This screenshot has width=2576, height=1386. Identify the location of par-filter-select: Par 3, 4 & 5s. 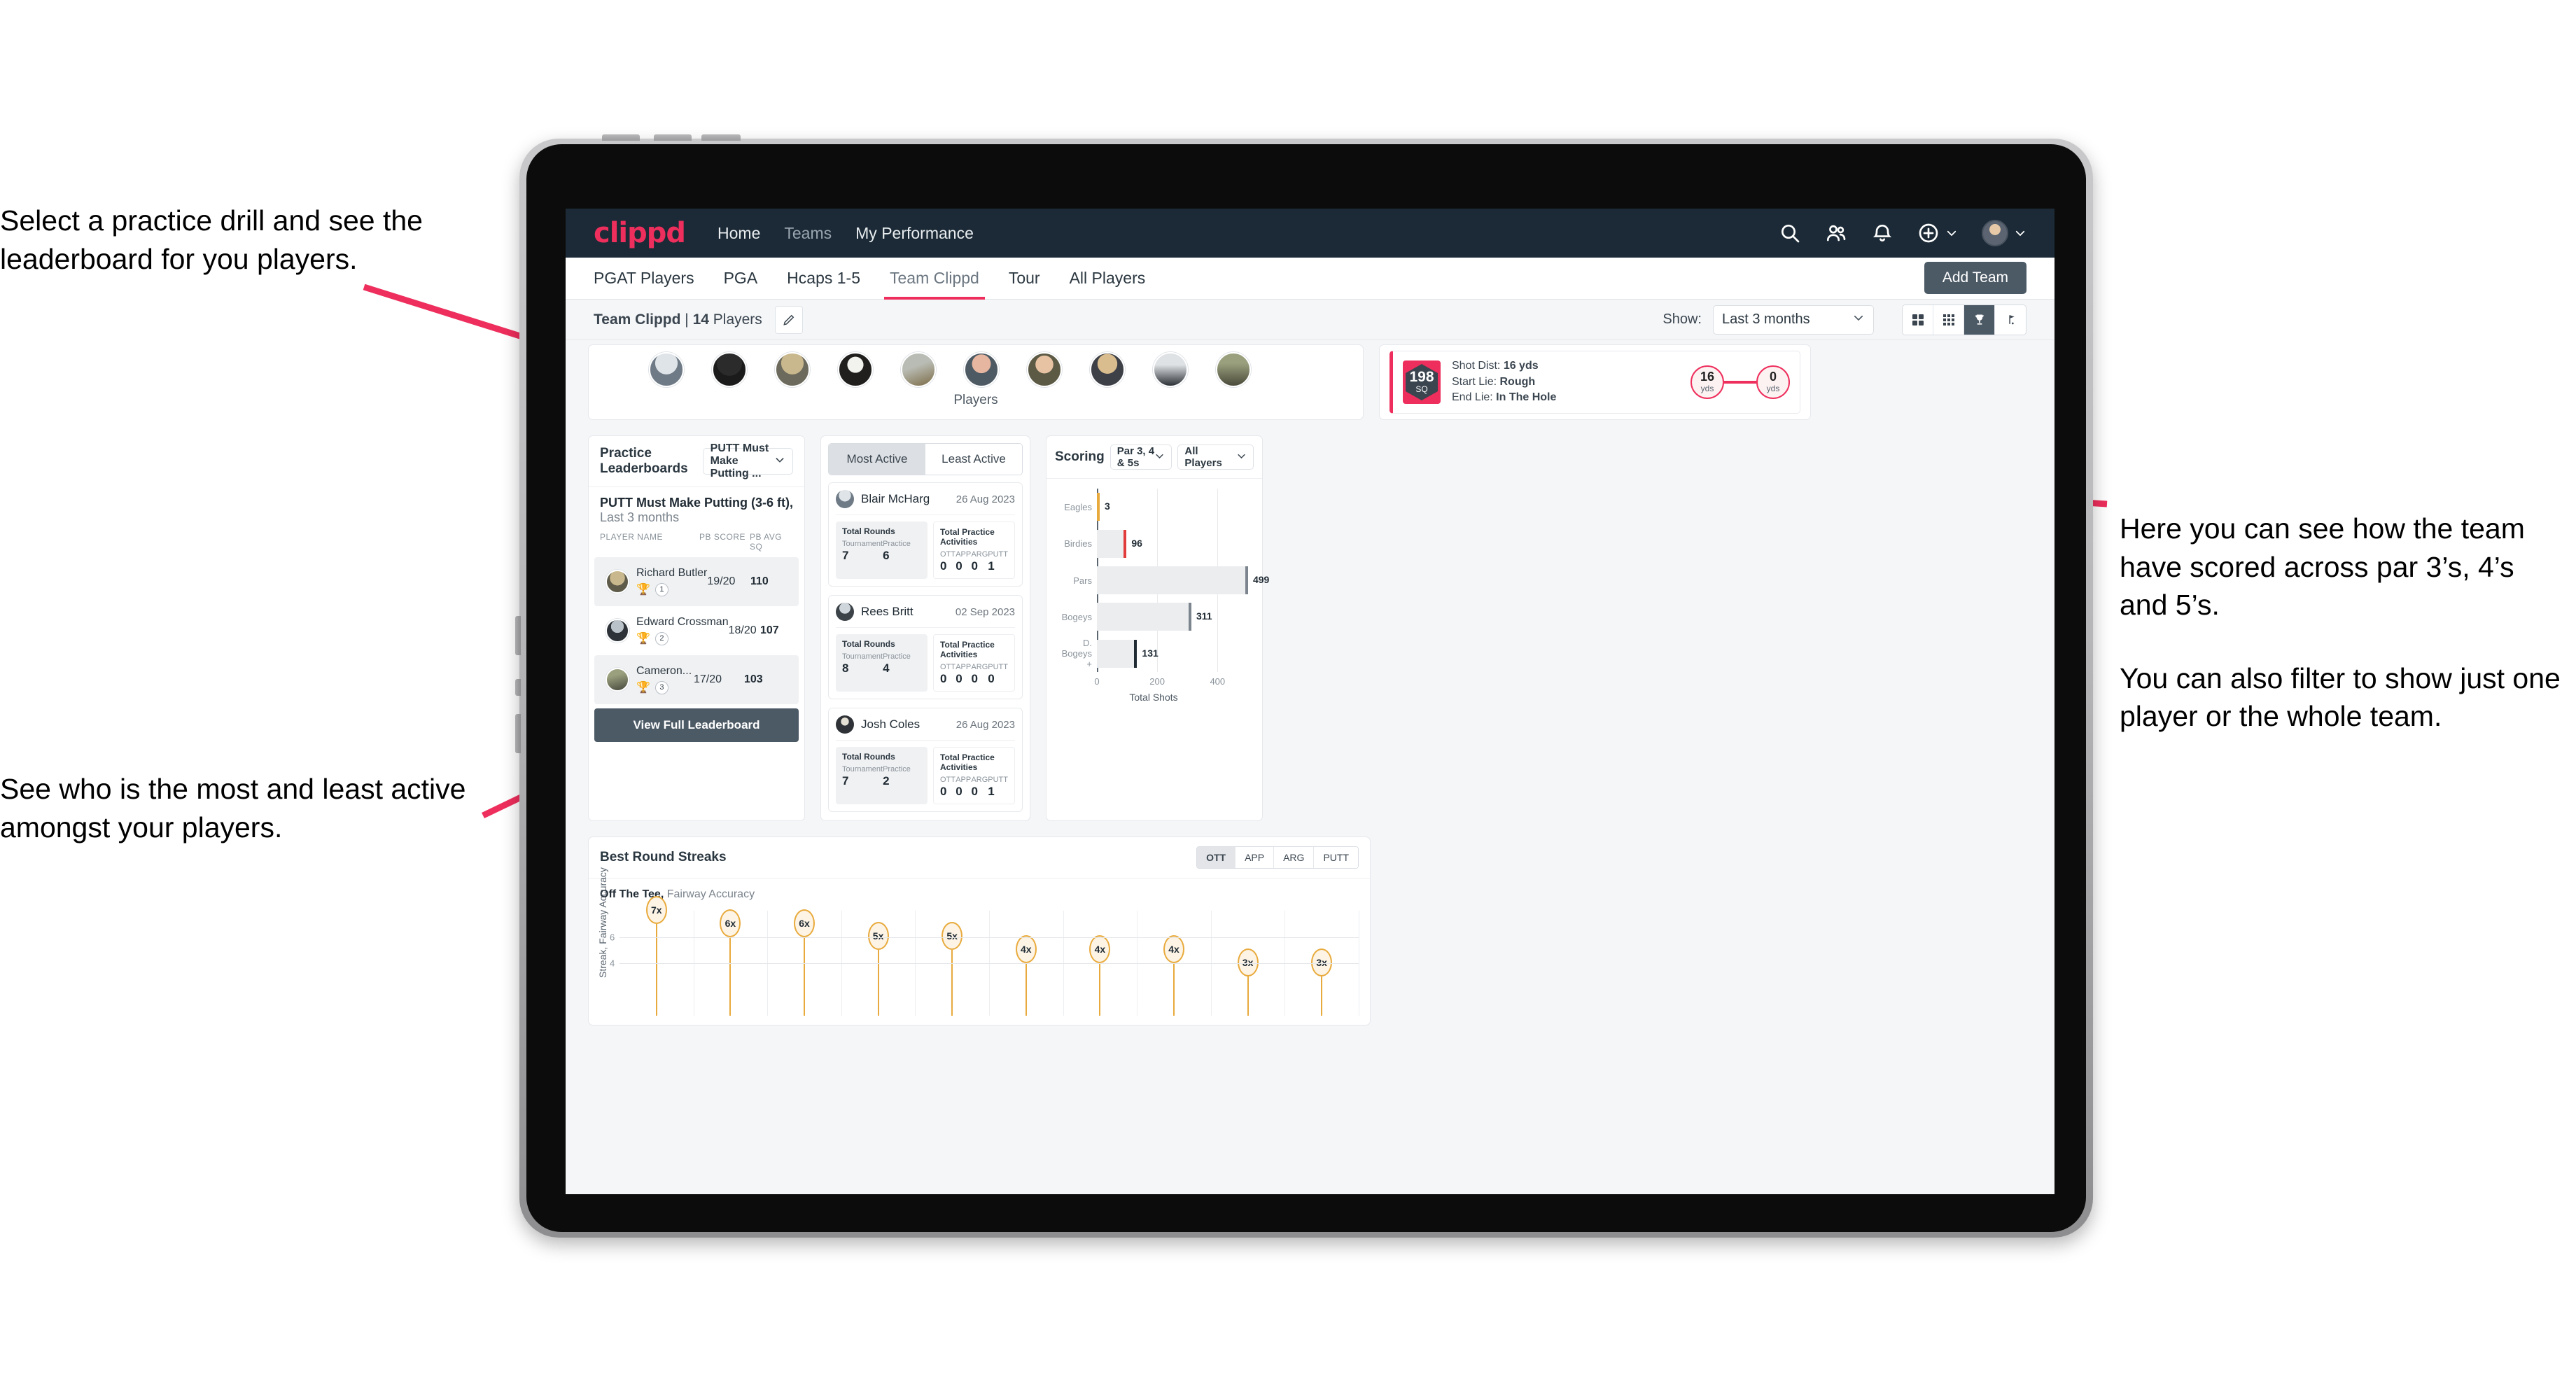
(1141, 457).